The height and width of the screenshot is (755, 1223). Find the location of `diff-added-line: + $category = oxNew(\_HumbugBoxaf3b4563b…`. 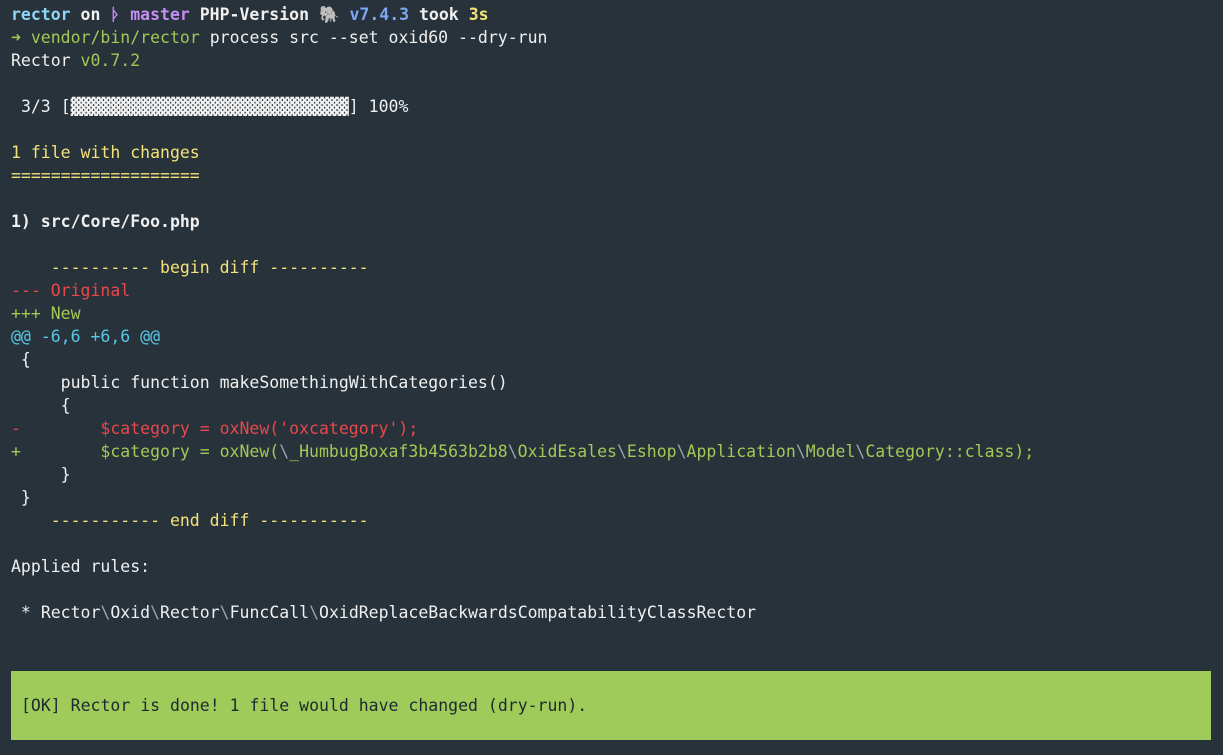

diff-added-line: + $category = oxNew(\_HumbugBoxaf3b4563b… is located at coordinates (617, 451).